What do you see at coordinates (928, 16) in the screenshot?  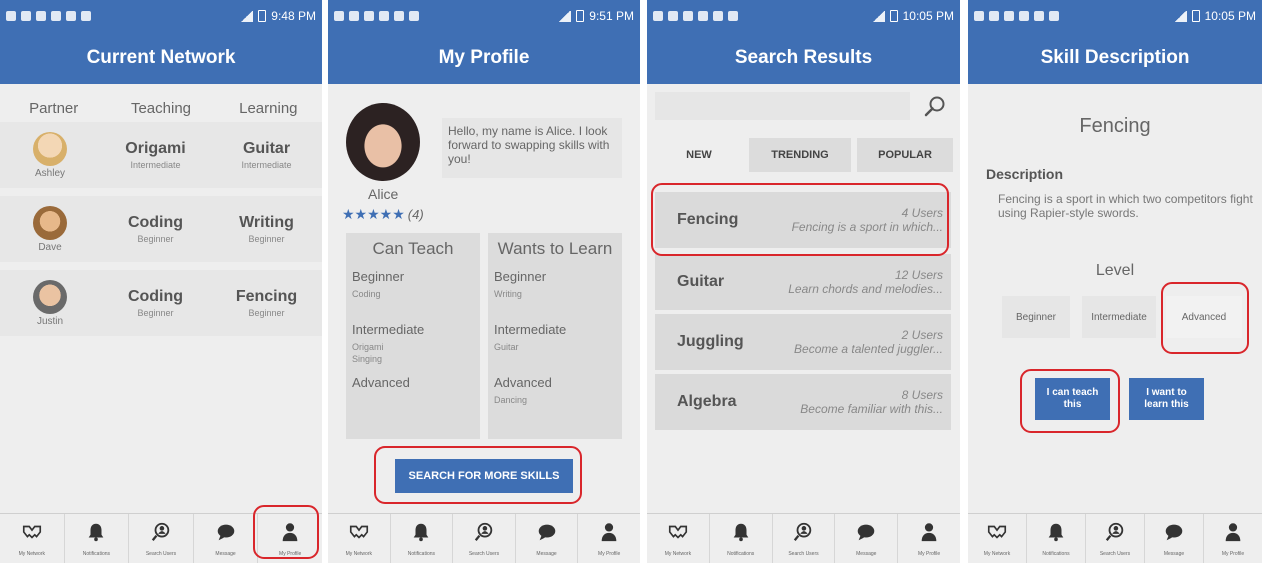 I see `status-time: 10:05 PM` at bounding box center [928, 16].